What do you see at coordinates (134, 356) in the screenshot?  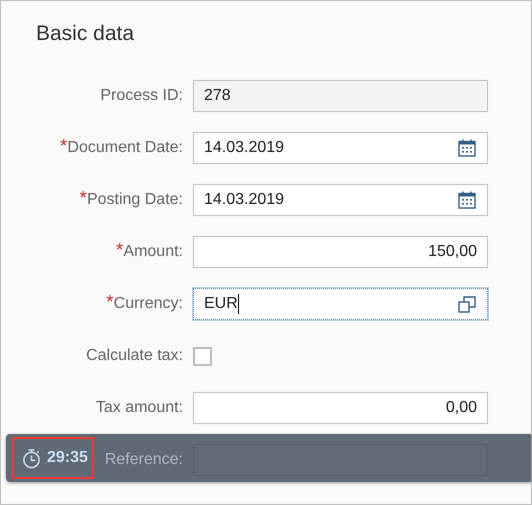 I see `field-label: Calculate tax:` at bounding box center [134, 356].